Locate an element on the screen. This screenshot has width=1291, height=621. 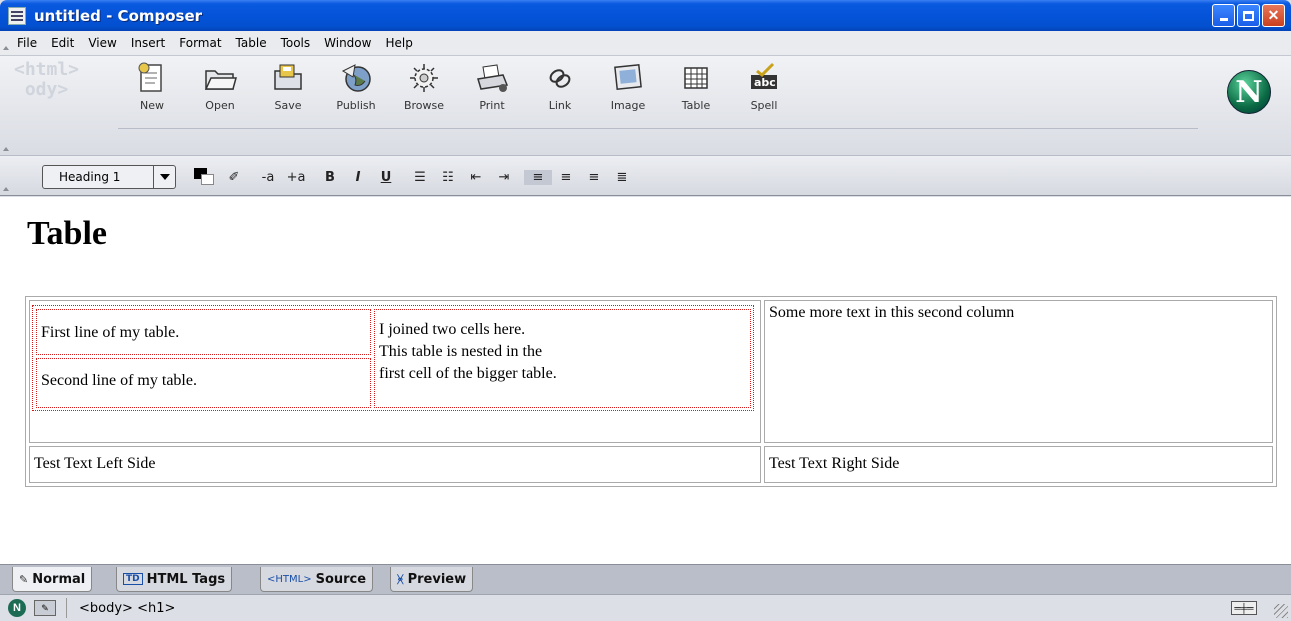
gear-icon is located at coordinates (424, 78).